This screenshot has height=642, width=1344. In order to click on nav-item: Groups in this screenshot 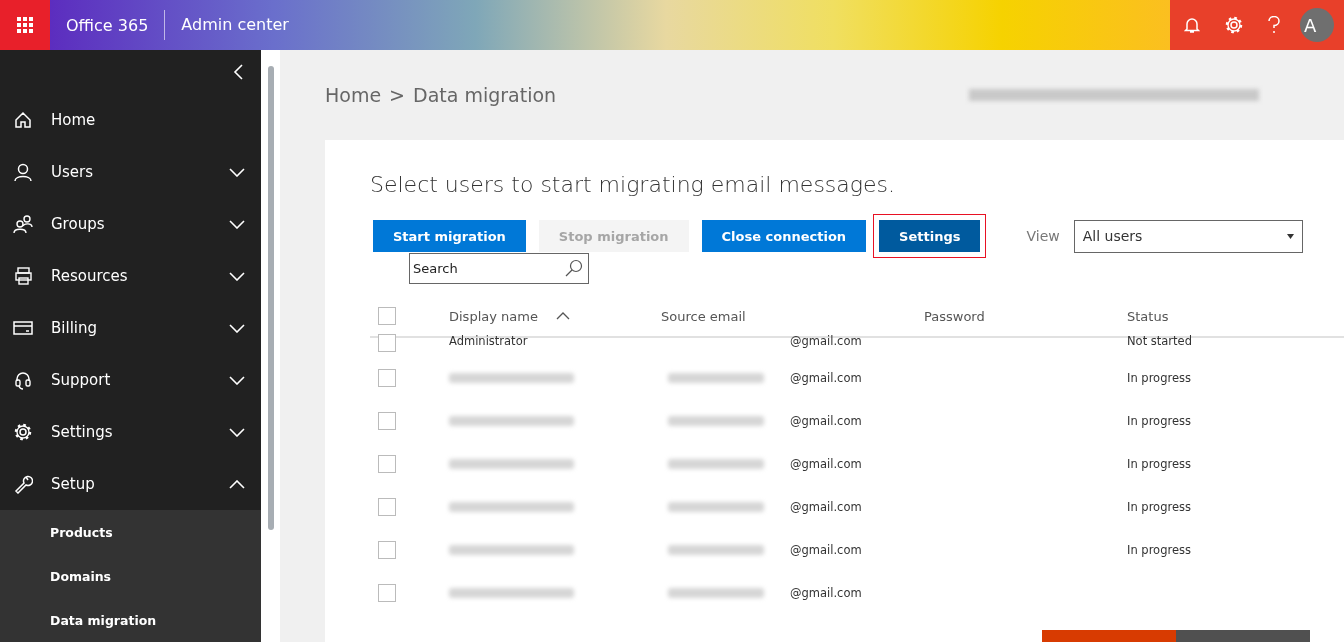, I will do `click(130, 224)`.